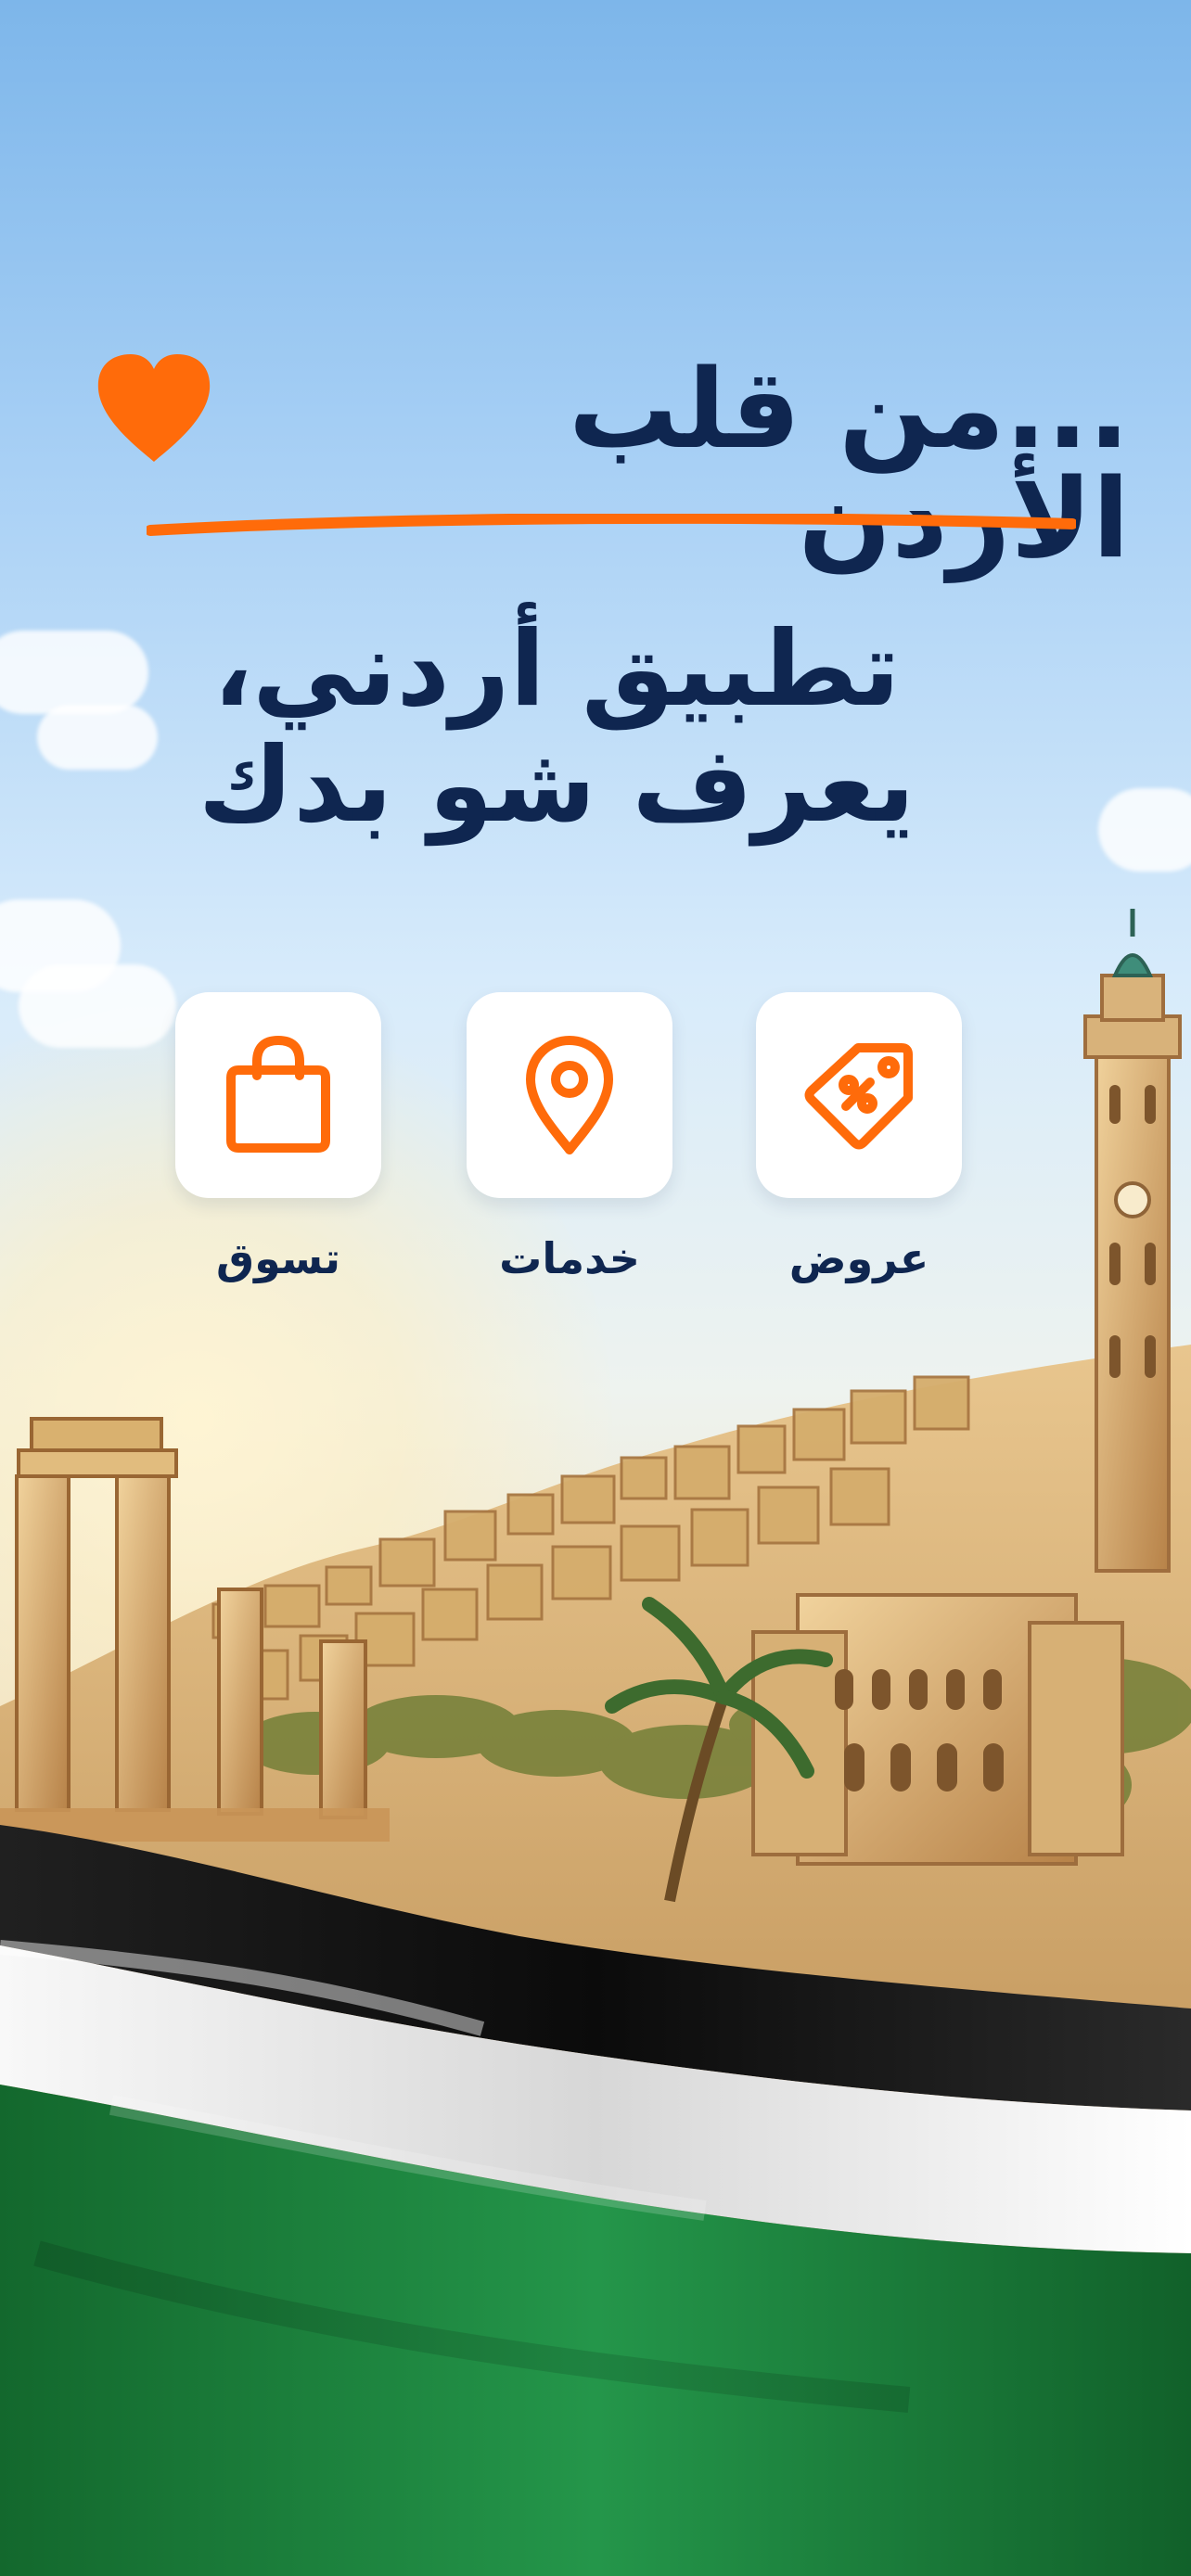 This screenshot has width=1191, height=2576. What do you see at coordinates (611, 525) in the screenshot?
I see `title-underline` at bounding box center [611, 525].